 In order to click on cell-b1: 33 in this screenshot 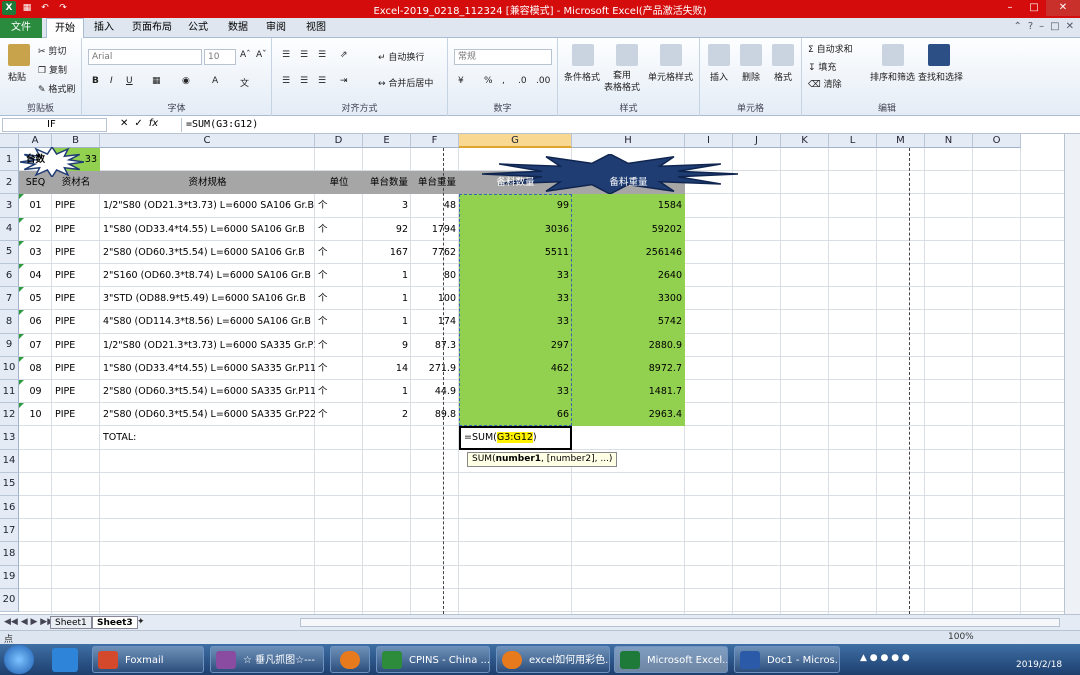, I will do `click(76, 159)`.